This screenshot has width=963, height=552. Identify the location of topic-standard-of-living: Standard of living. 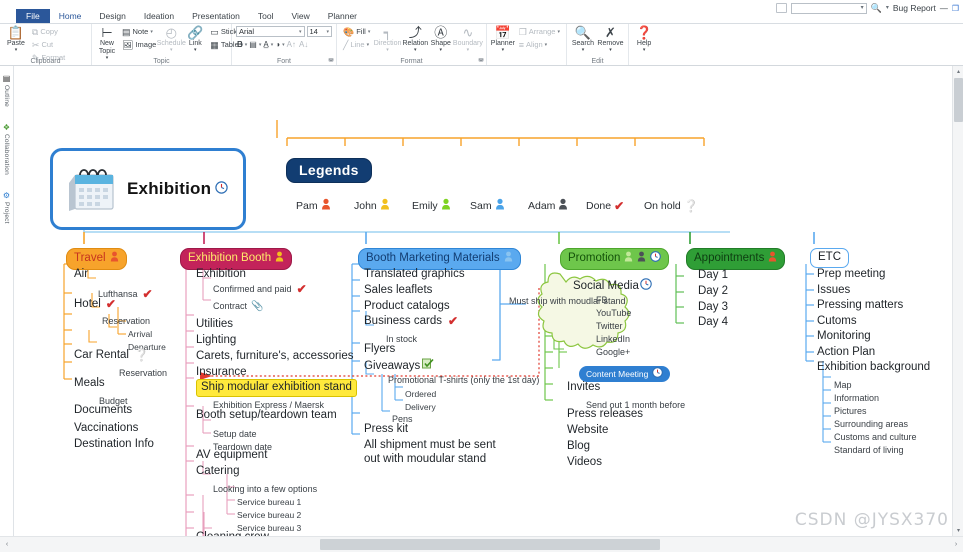
(869, 450).